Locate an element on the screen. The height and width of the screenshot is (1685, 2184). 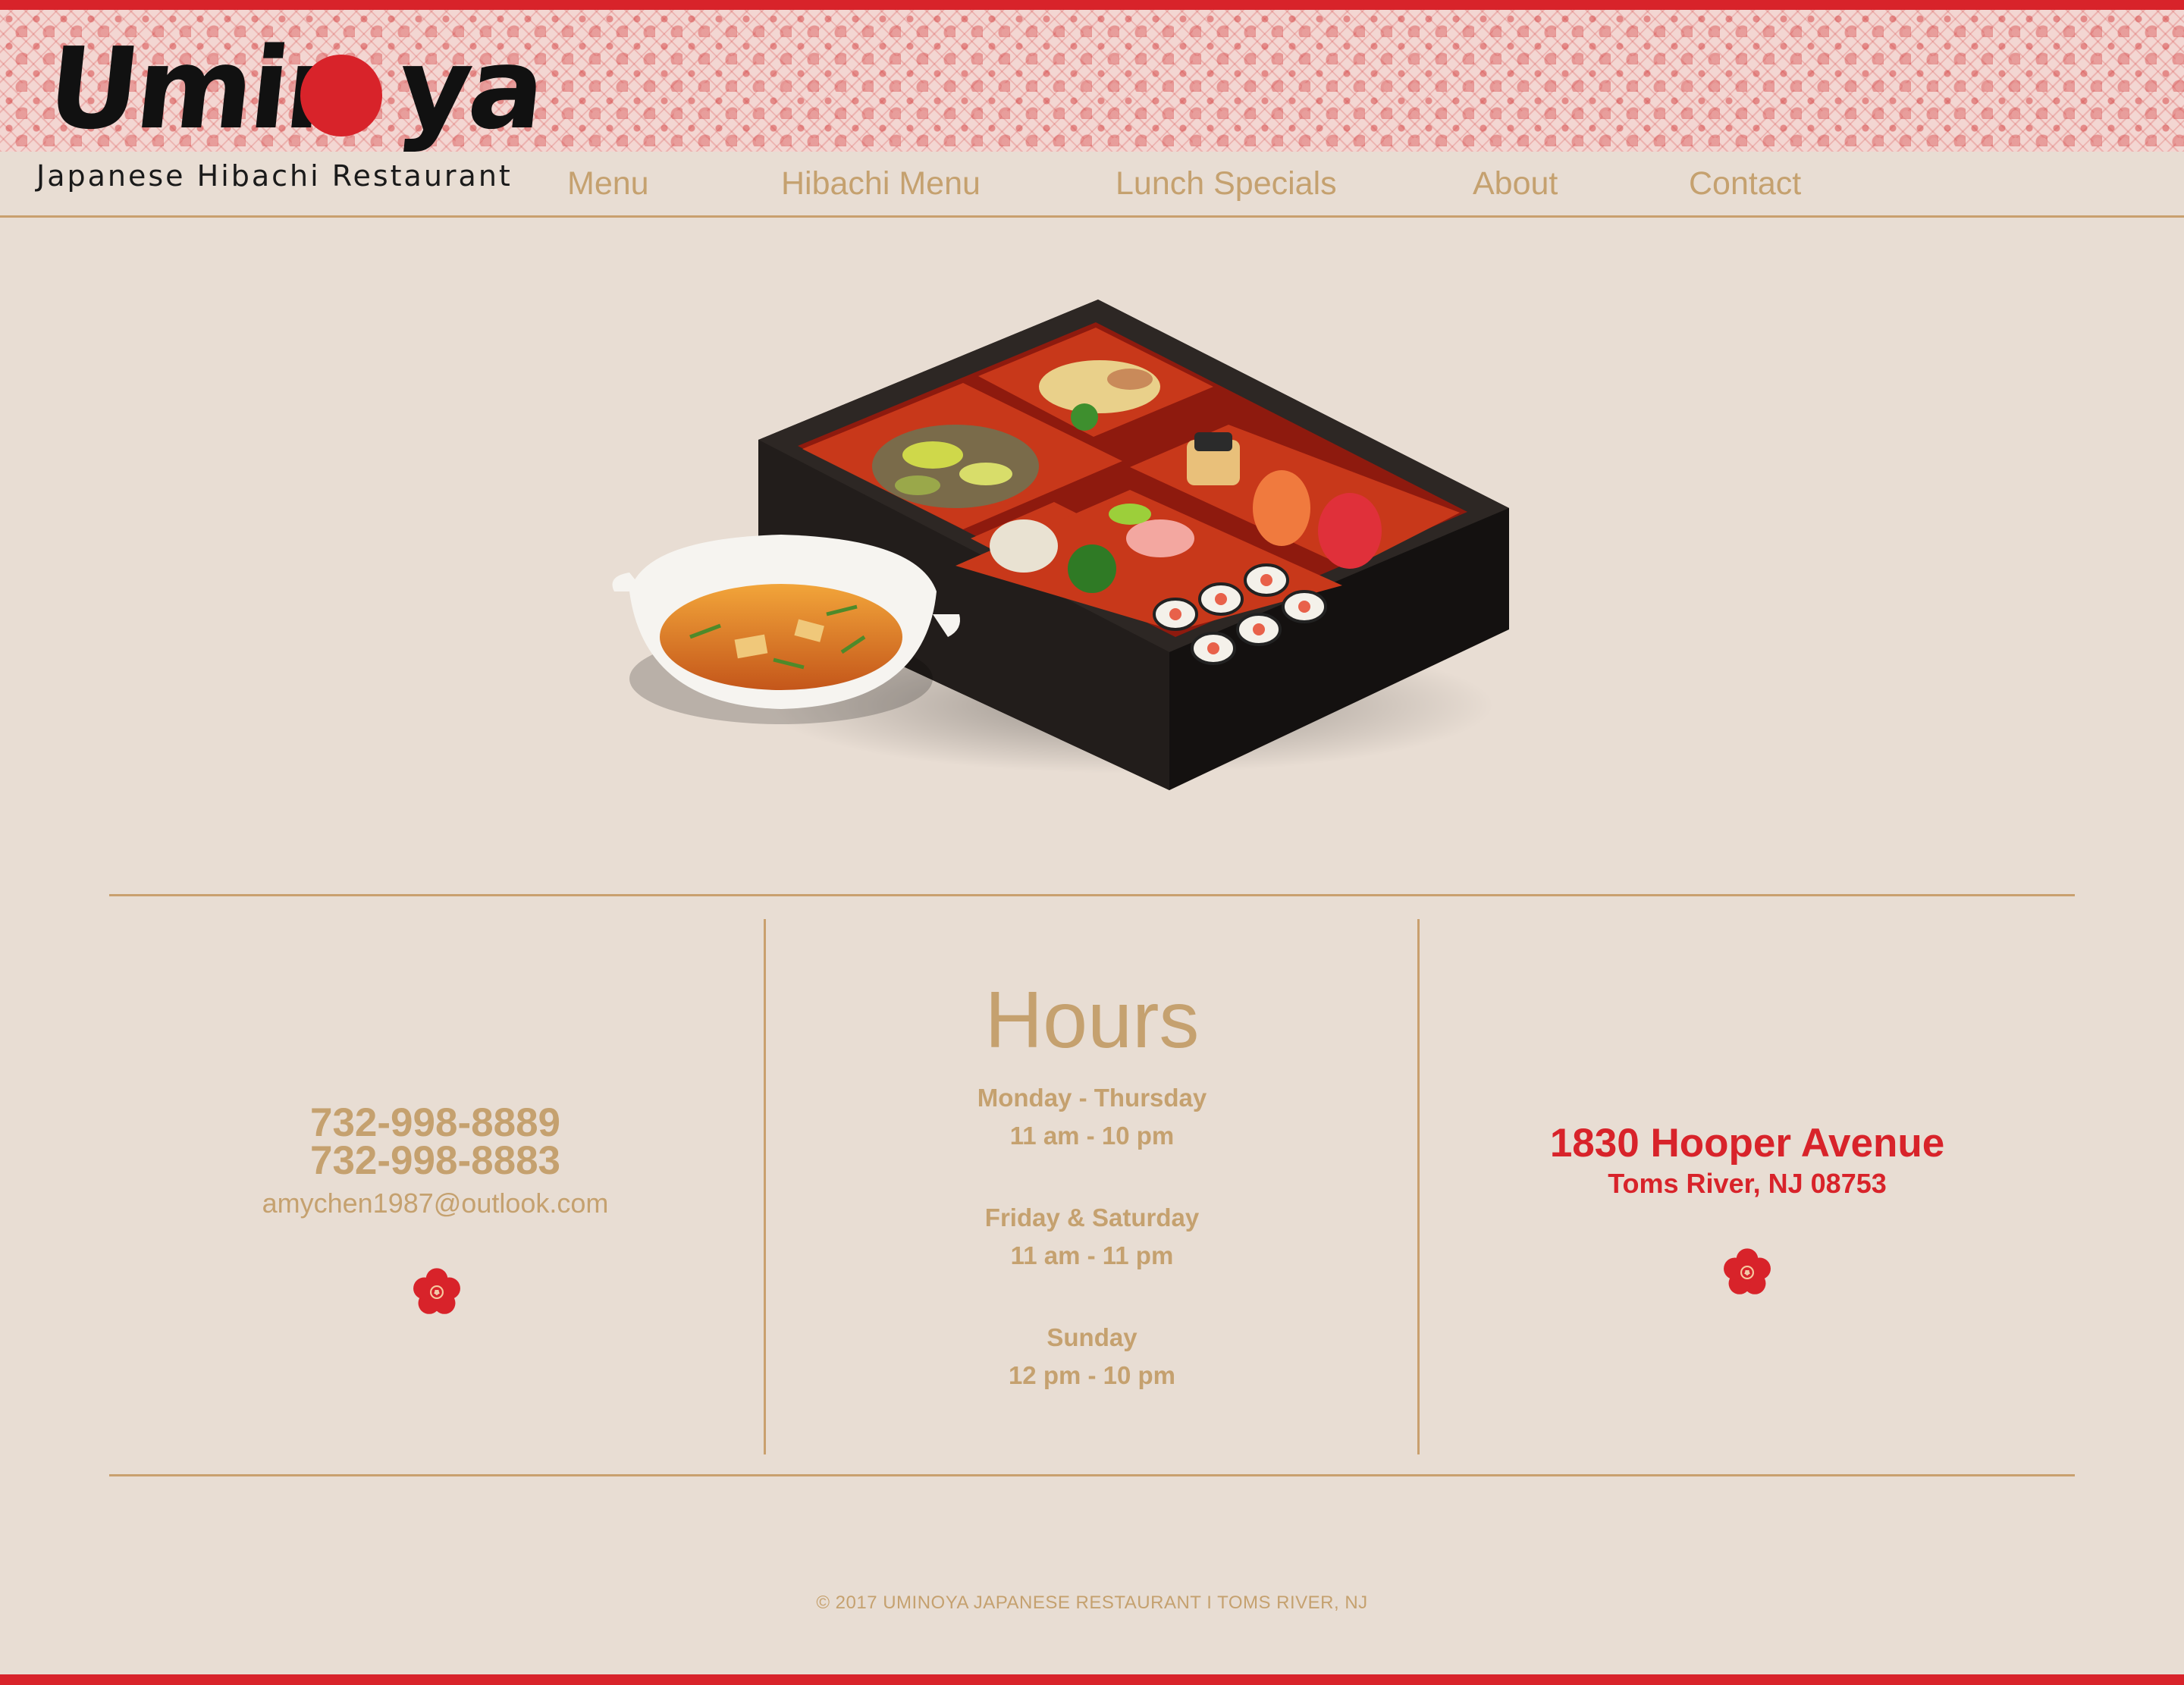
address-city: Toms River, NJ 08753 is located at coordinates (1747, 1184).